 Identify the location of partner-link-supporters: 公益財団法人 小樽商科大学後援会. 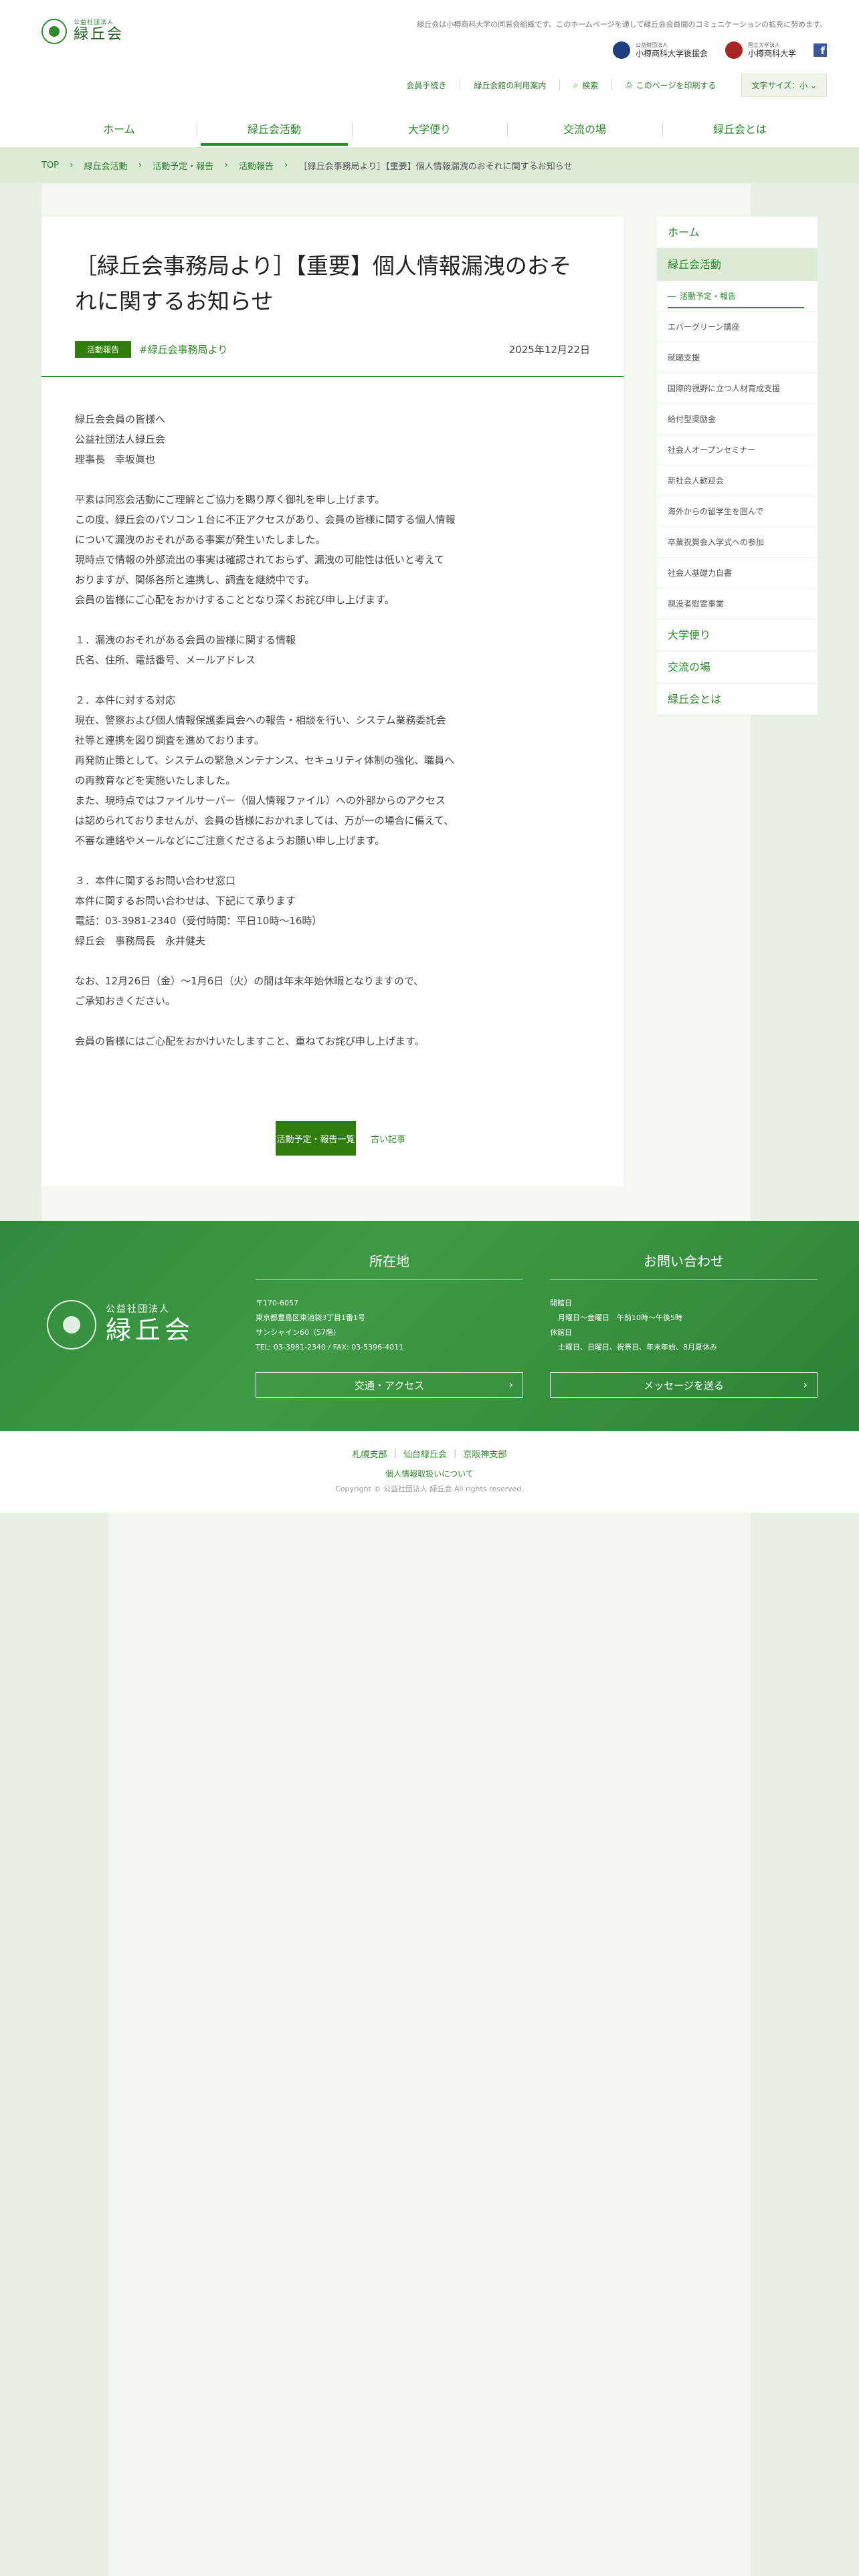
(660, 50).